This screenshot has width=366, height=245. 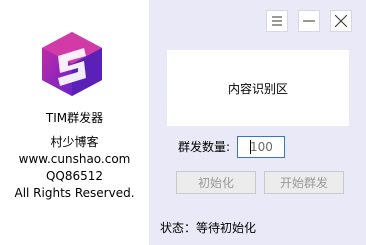 I want to click on menu-button, so click(x=277, y=21).